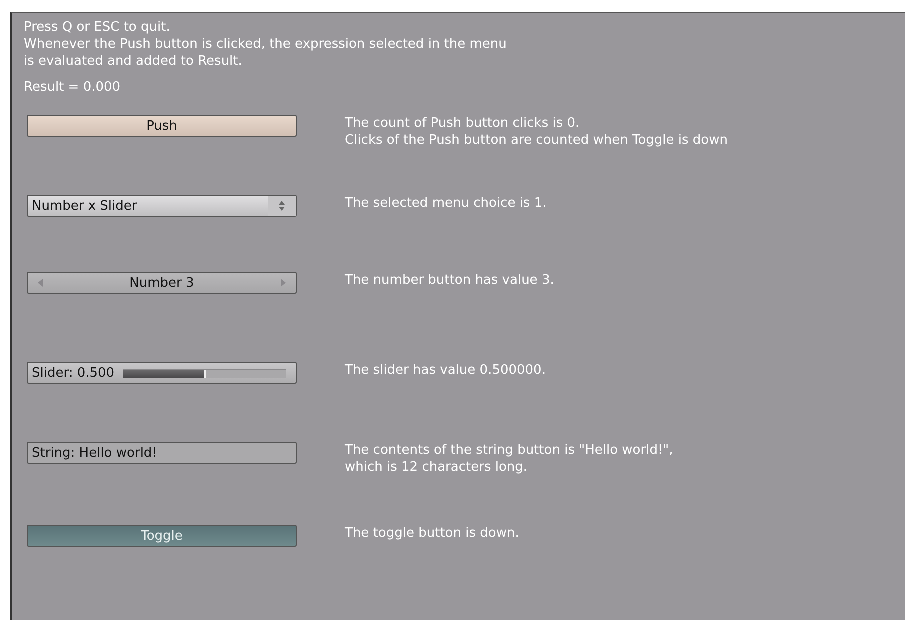 The image size is (905, 620). Describe the element at coordinates (446, 203) in the screenshot. I see `description-text: The selected menu choice is 1.` at that location.